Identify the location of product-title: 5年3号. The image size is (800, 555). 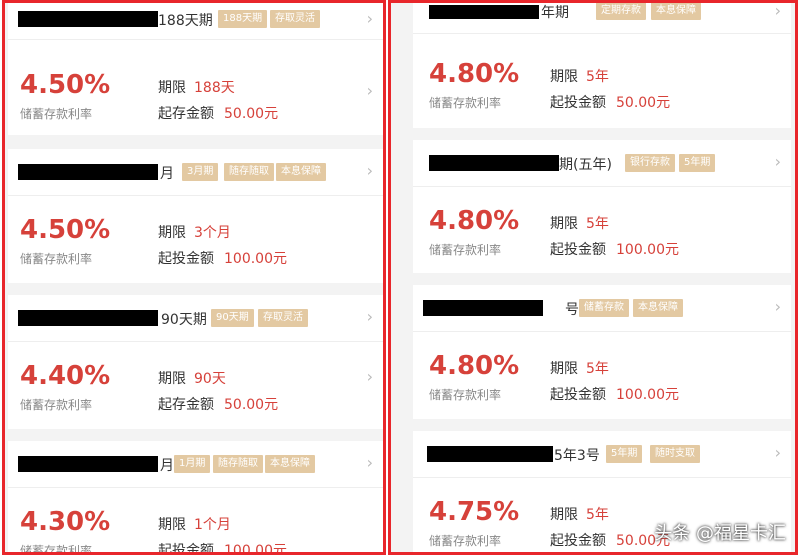
(577, 456).